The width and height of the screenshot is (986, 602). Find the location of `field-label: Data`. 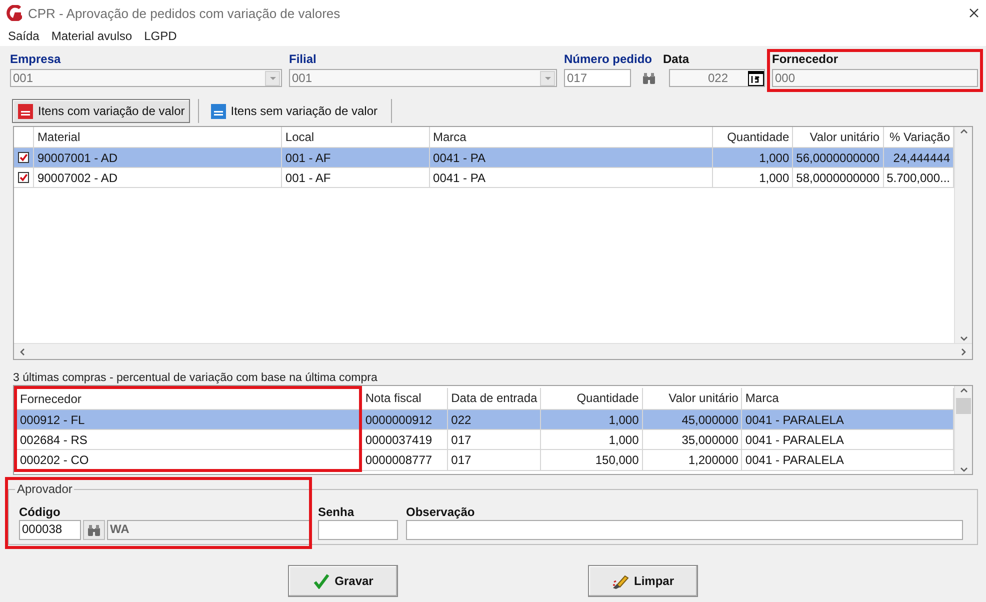

field-label: Data is located at coordinates (676, 59).